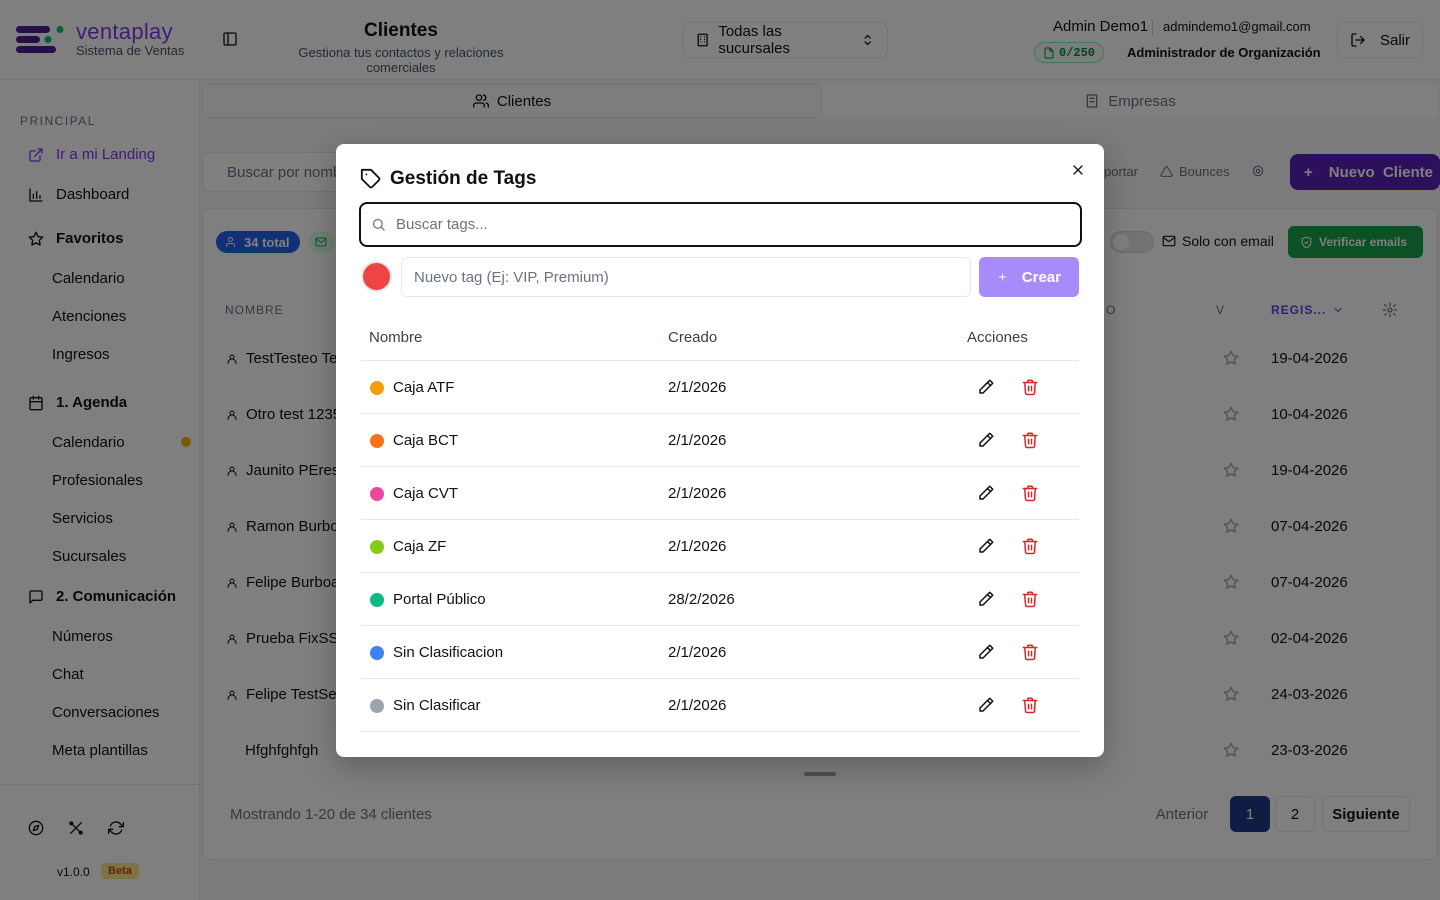  What do you see at coordinates (424, 387) in the screenshot?
I see `tag-name: Caja ATF` at bounding box center [424, 387].